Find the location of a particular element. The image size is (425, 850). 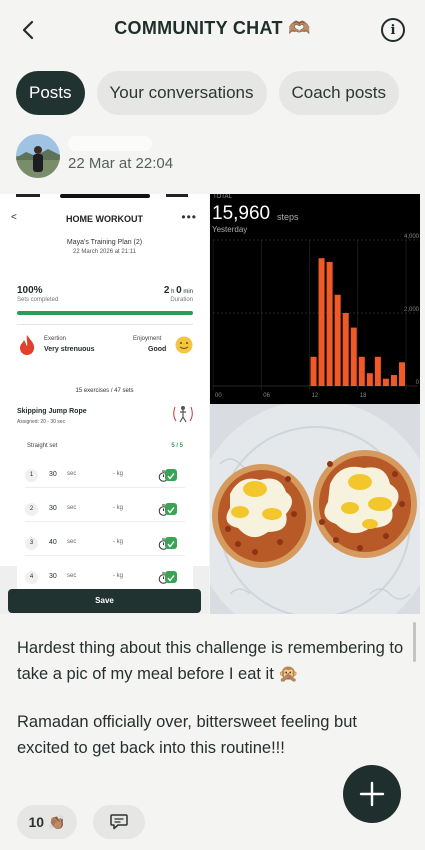

enjoyment-value: Good is located at coordinates (157, 349).